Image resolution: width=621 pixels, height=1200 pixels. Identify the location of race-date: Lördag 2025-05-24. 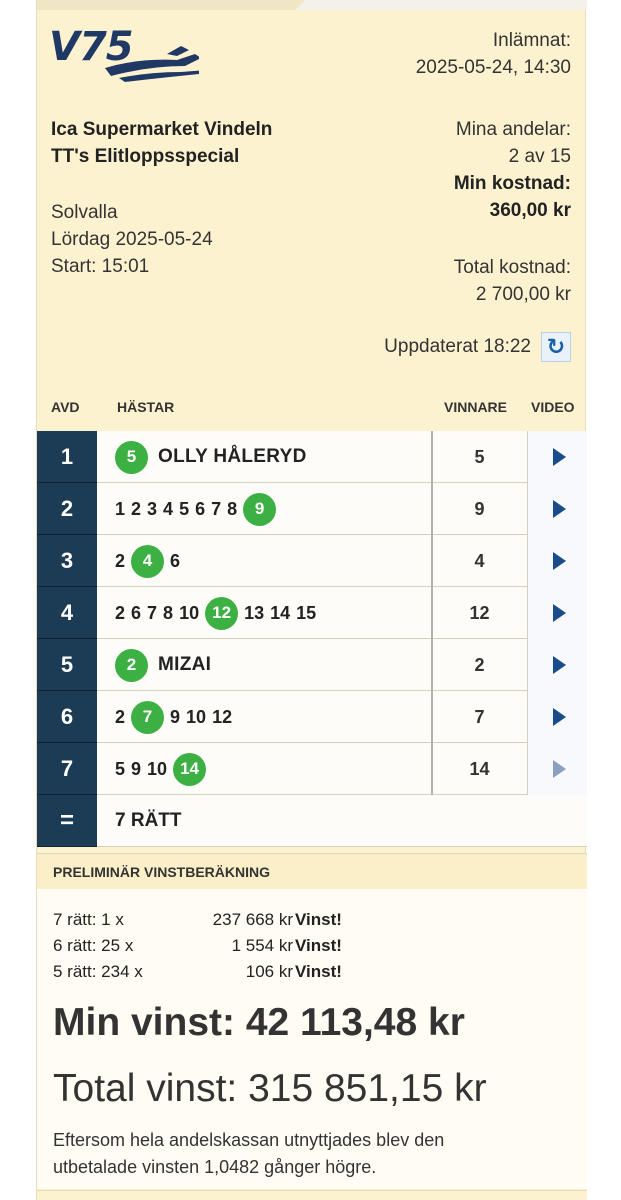
(132, 239).